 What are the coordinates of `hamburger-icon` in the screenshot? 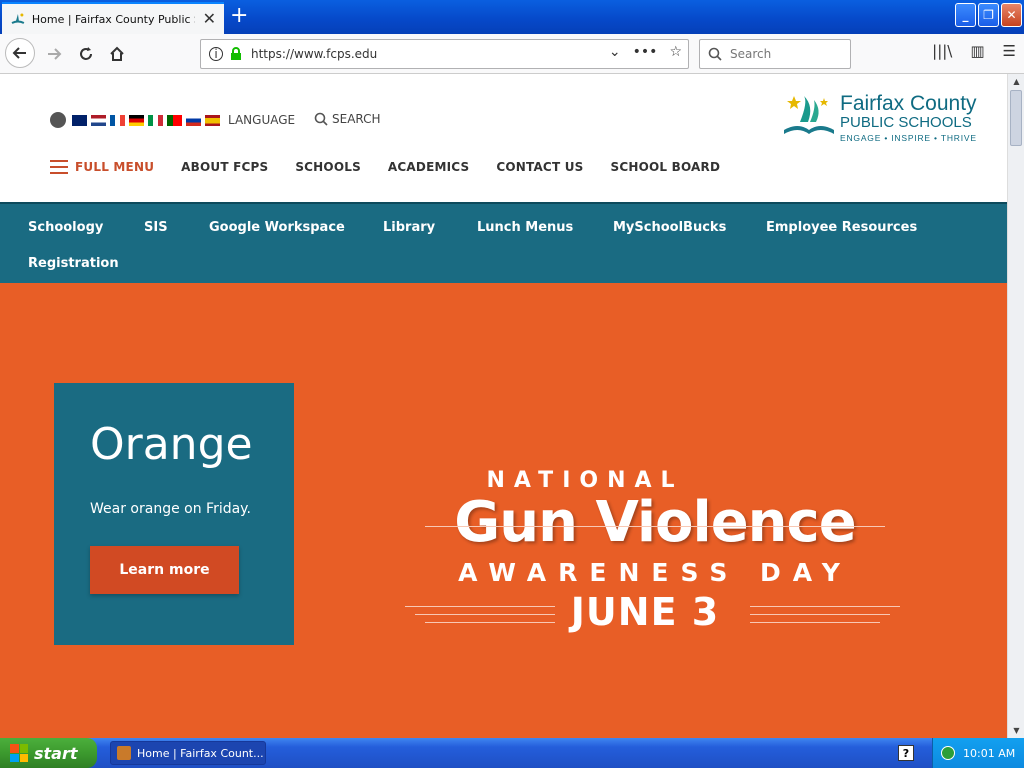 It's located at (59, 167).